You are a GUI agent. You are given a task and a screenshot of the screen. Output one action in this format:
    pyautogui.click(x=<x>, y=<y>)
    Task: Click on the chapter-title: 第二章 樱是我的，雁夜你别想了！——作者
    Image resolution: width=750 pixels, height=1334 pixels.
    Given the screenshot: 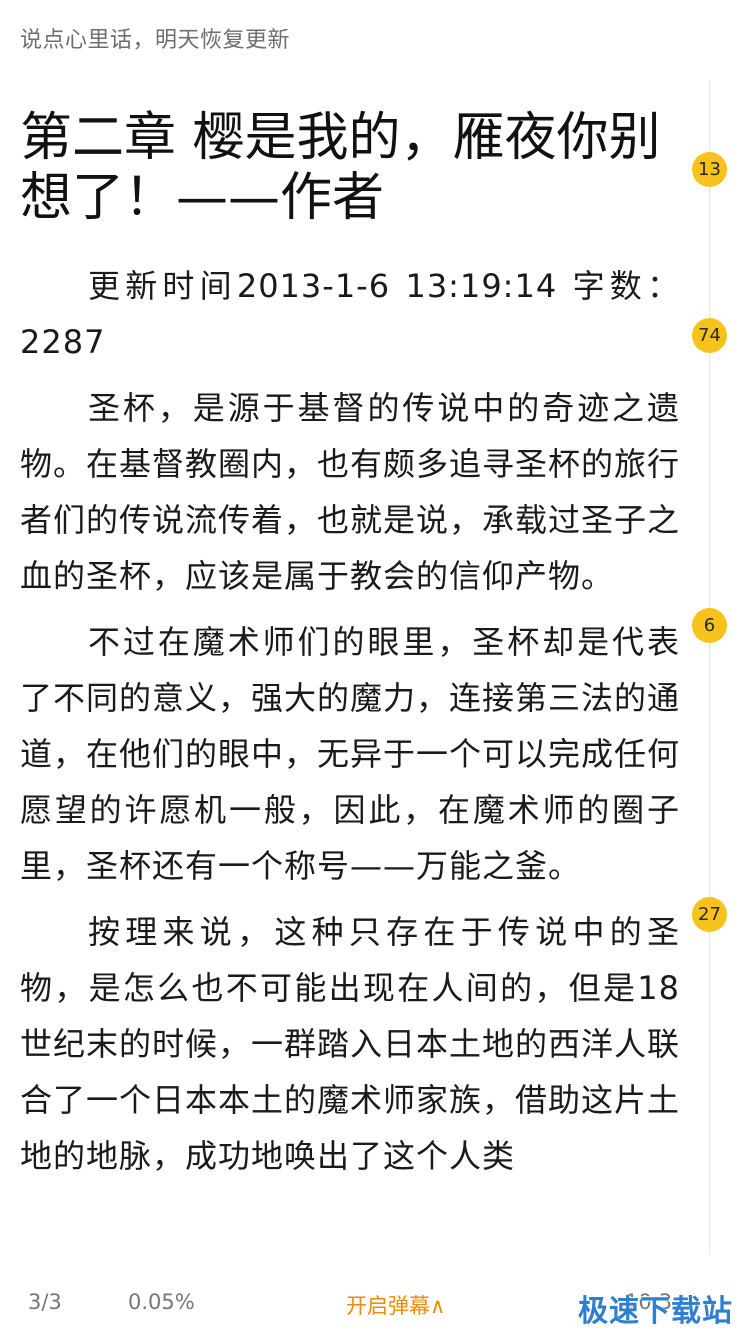 What is the action you would take?
    pyautogui.click(x=340, y=168)
    